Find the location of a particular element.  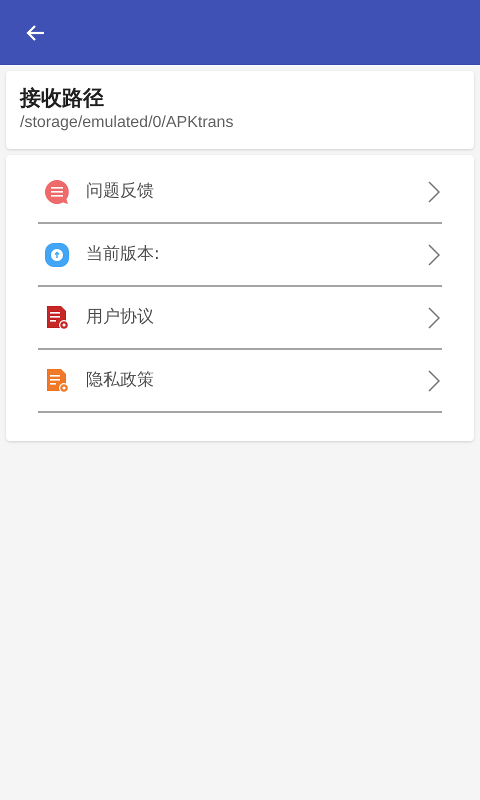

path-text: /storage/emulated/0/APKtrans is located at coordinates (127, 123).